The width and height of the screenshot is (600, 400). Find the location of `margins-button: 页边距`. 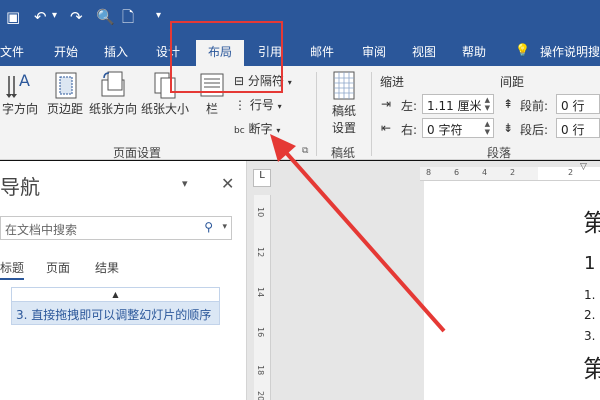

margins-button: 页边距 is located at coordinates (65, 93).